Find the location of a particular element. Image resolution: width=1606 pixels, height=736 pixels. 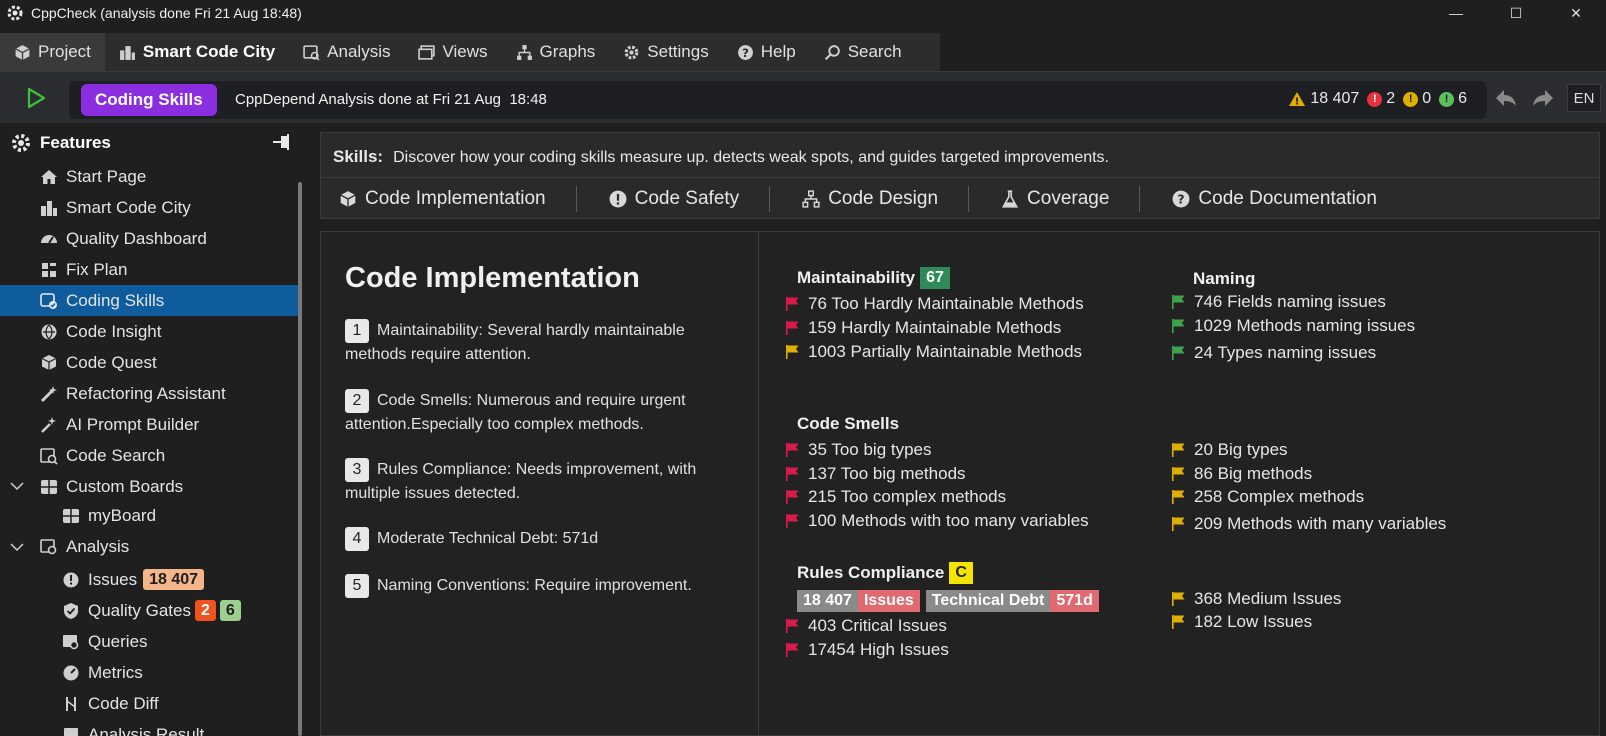

naming-issue: 24 Types naming issues is located at coordinates (1273, 353).